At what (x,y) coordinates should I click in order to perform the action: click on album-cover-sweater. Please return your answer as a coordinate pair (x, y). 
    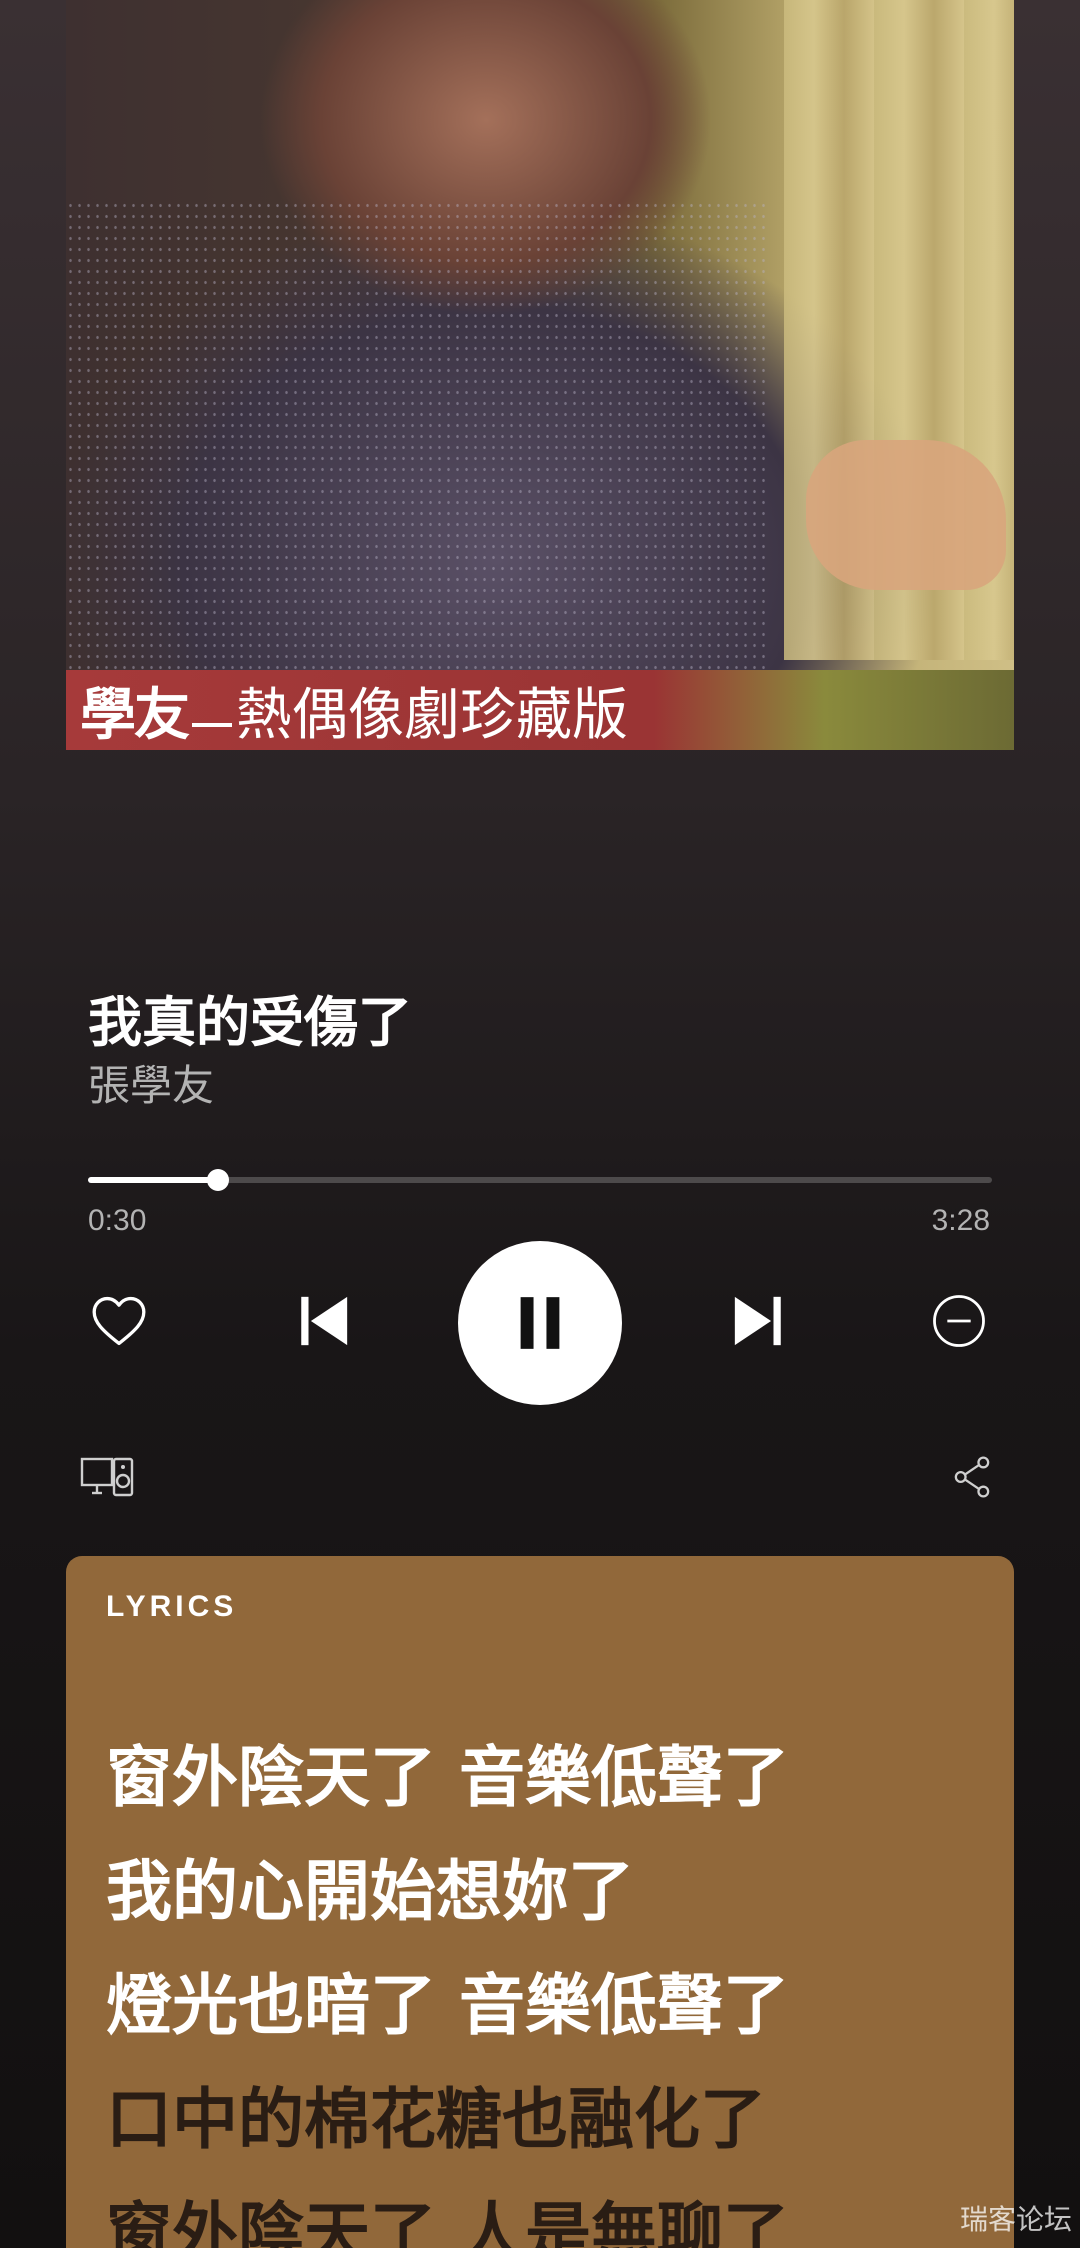
    Looking at the image, I should click on (416, 435).